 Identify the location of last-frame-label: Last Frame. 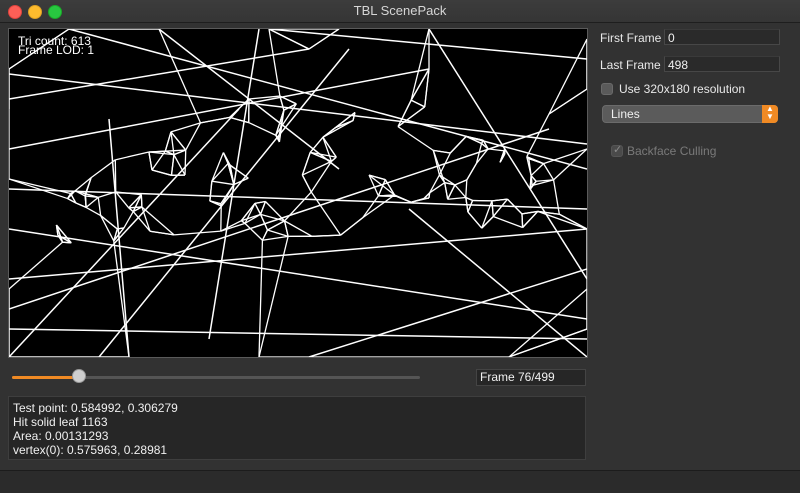
(630, 65).